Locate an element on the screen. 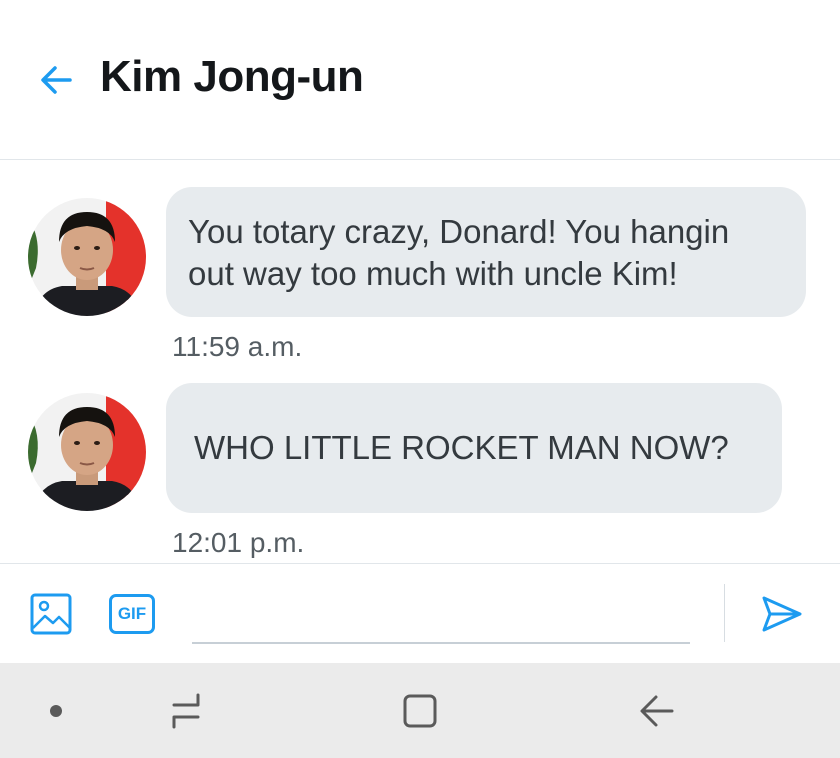 This screenshot has height=758, width=840. arrow-left-icon is located at coordinates (56, 80).